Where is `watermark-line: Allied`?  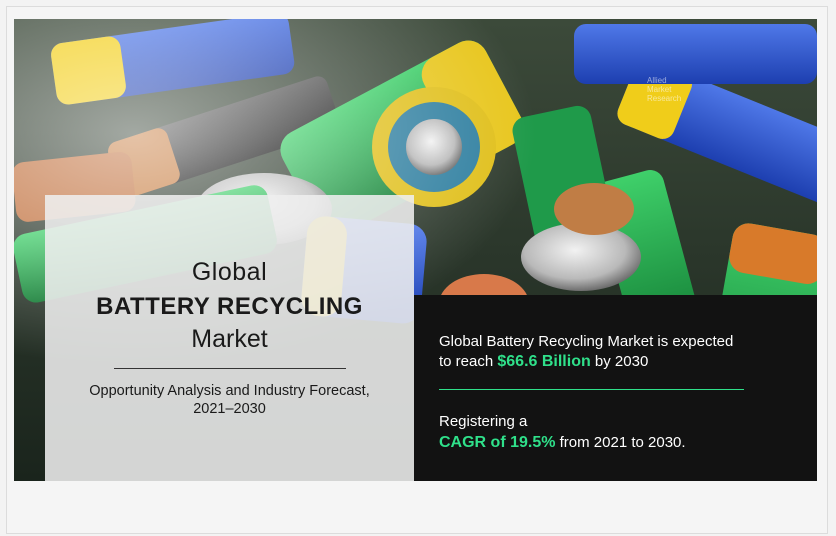
watermark-line: Allied is located at coordinates (657, 80).